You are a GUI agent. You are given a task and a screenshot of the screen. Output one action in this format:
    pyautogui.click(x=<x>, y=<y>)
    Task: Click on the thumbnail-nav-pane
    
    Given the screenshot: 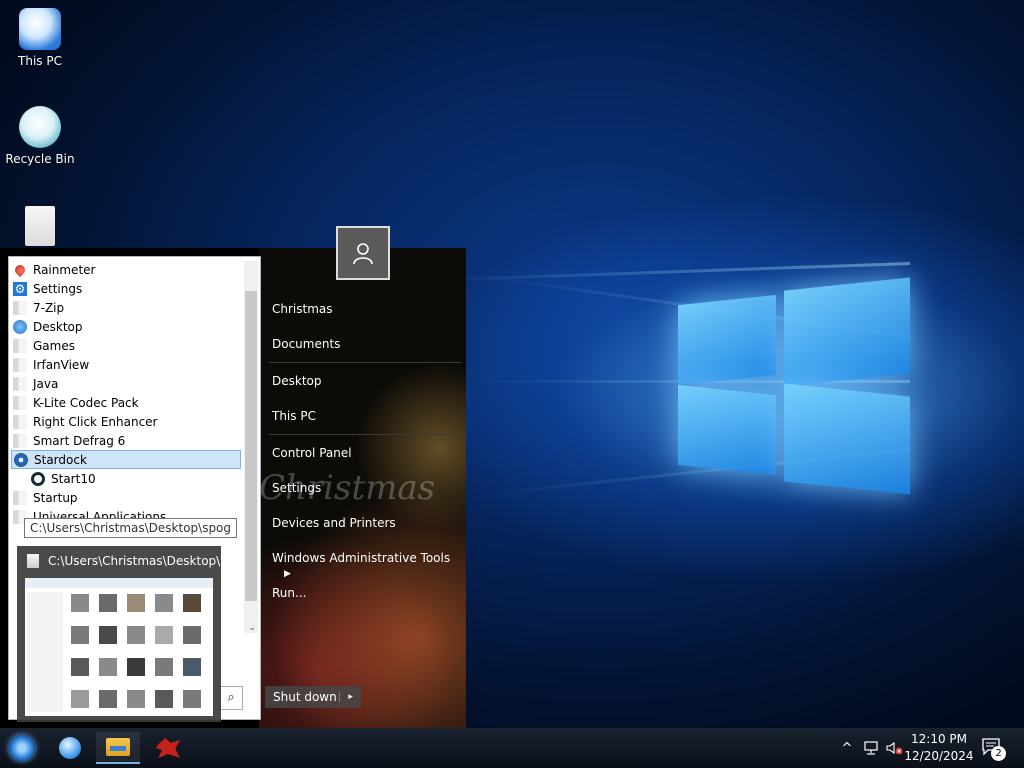 What is the action you would take?
    pyautogui.click(x=45, y=652)
    